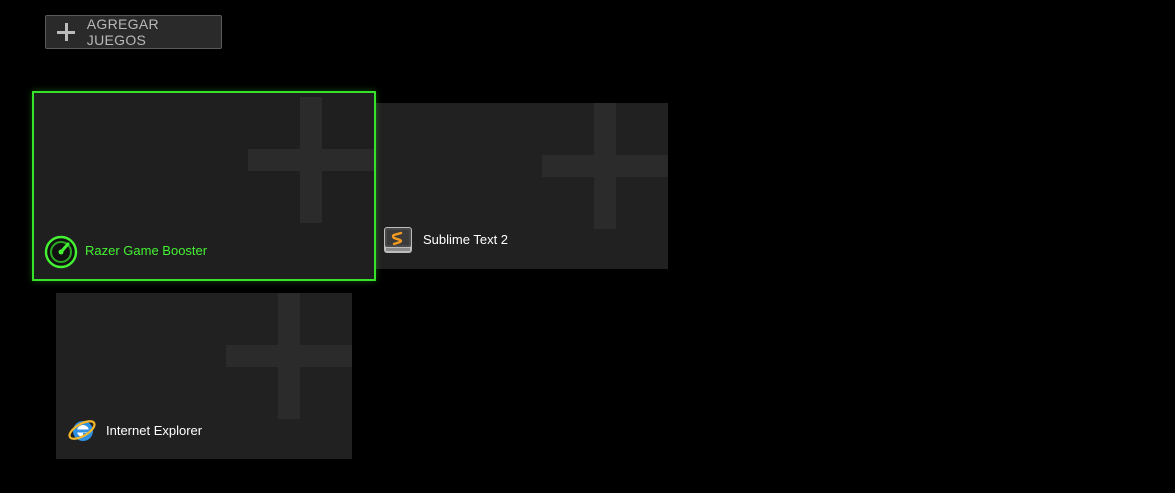  I want to click on game-tile-sublime-text: Sublime Text 2, so click(522, 186).